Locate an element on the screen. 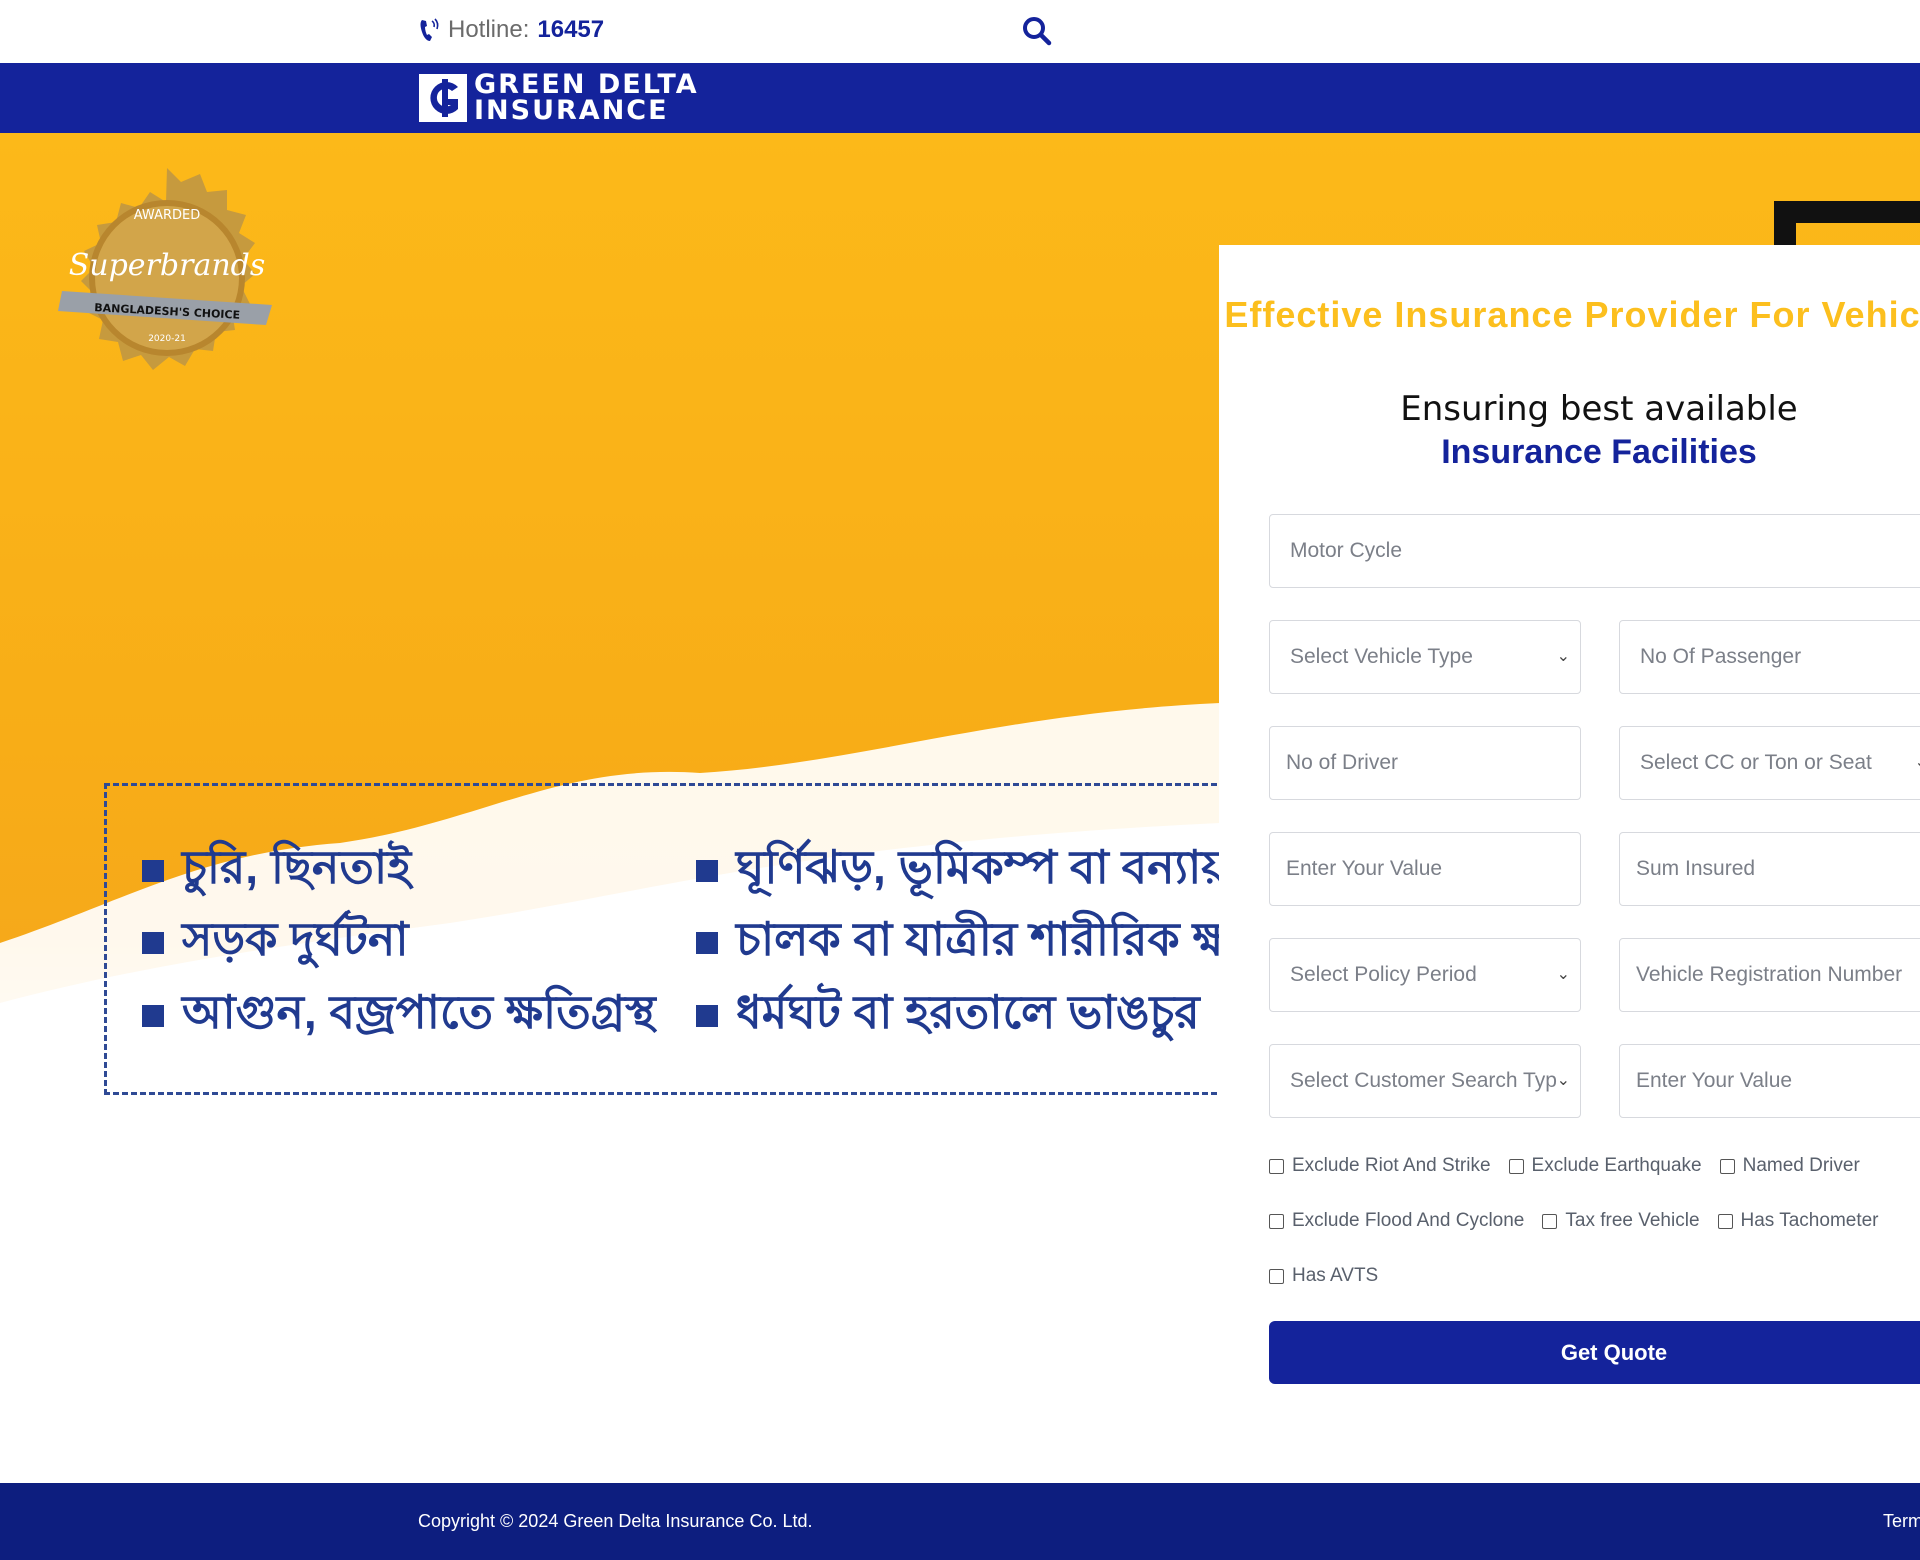  form-subtitle: Ensuring best available is located at coordinates (1599, 409).